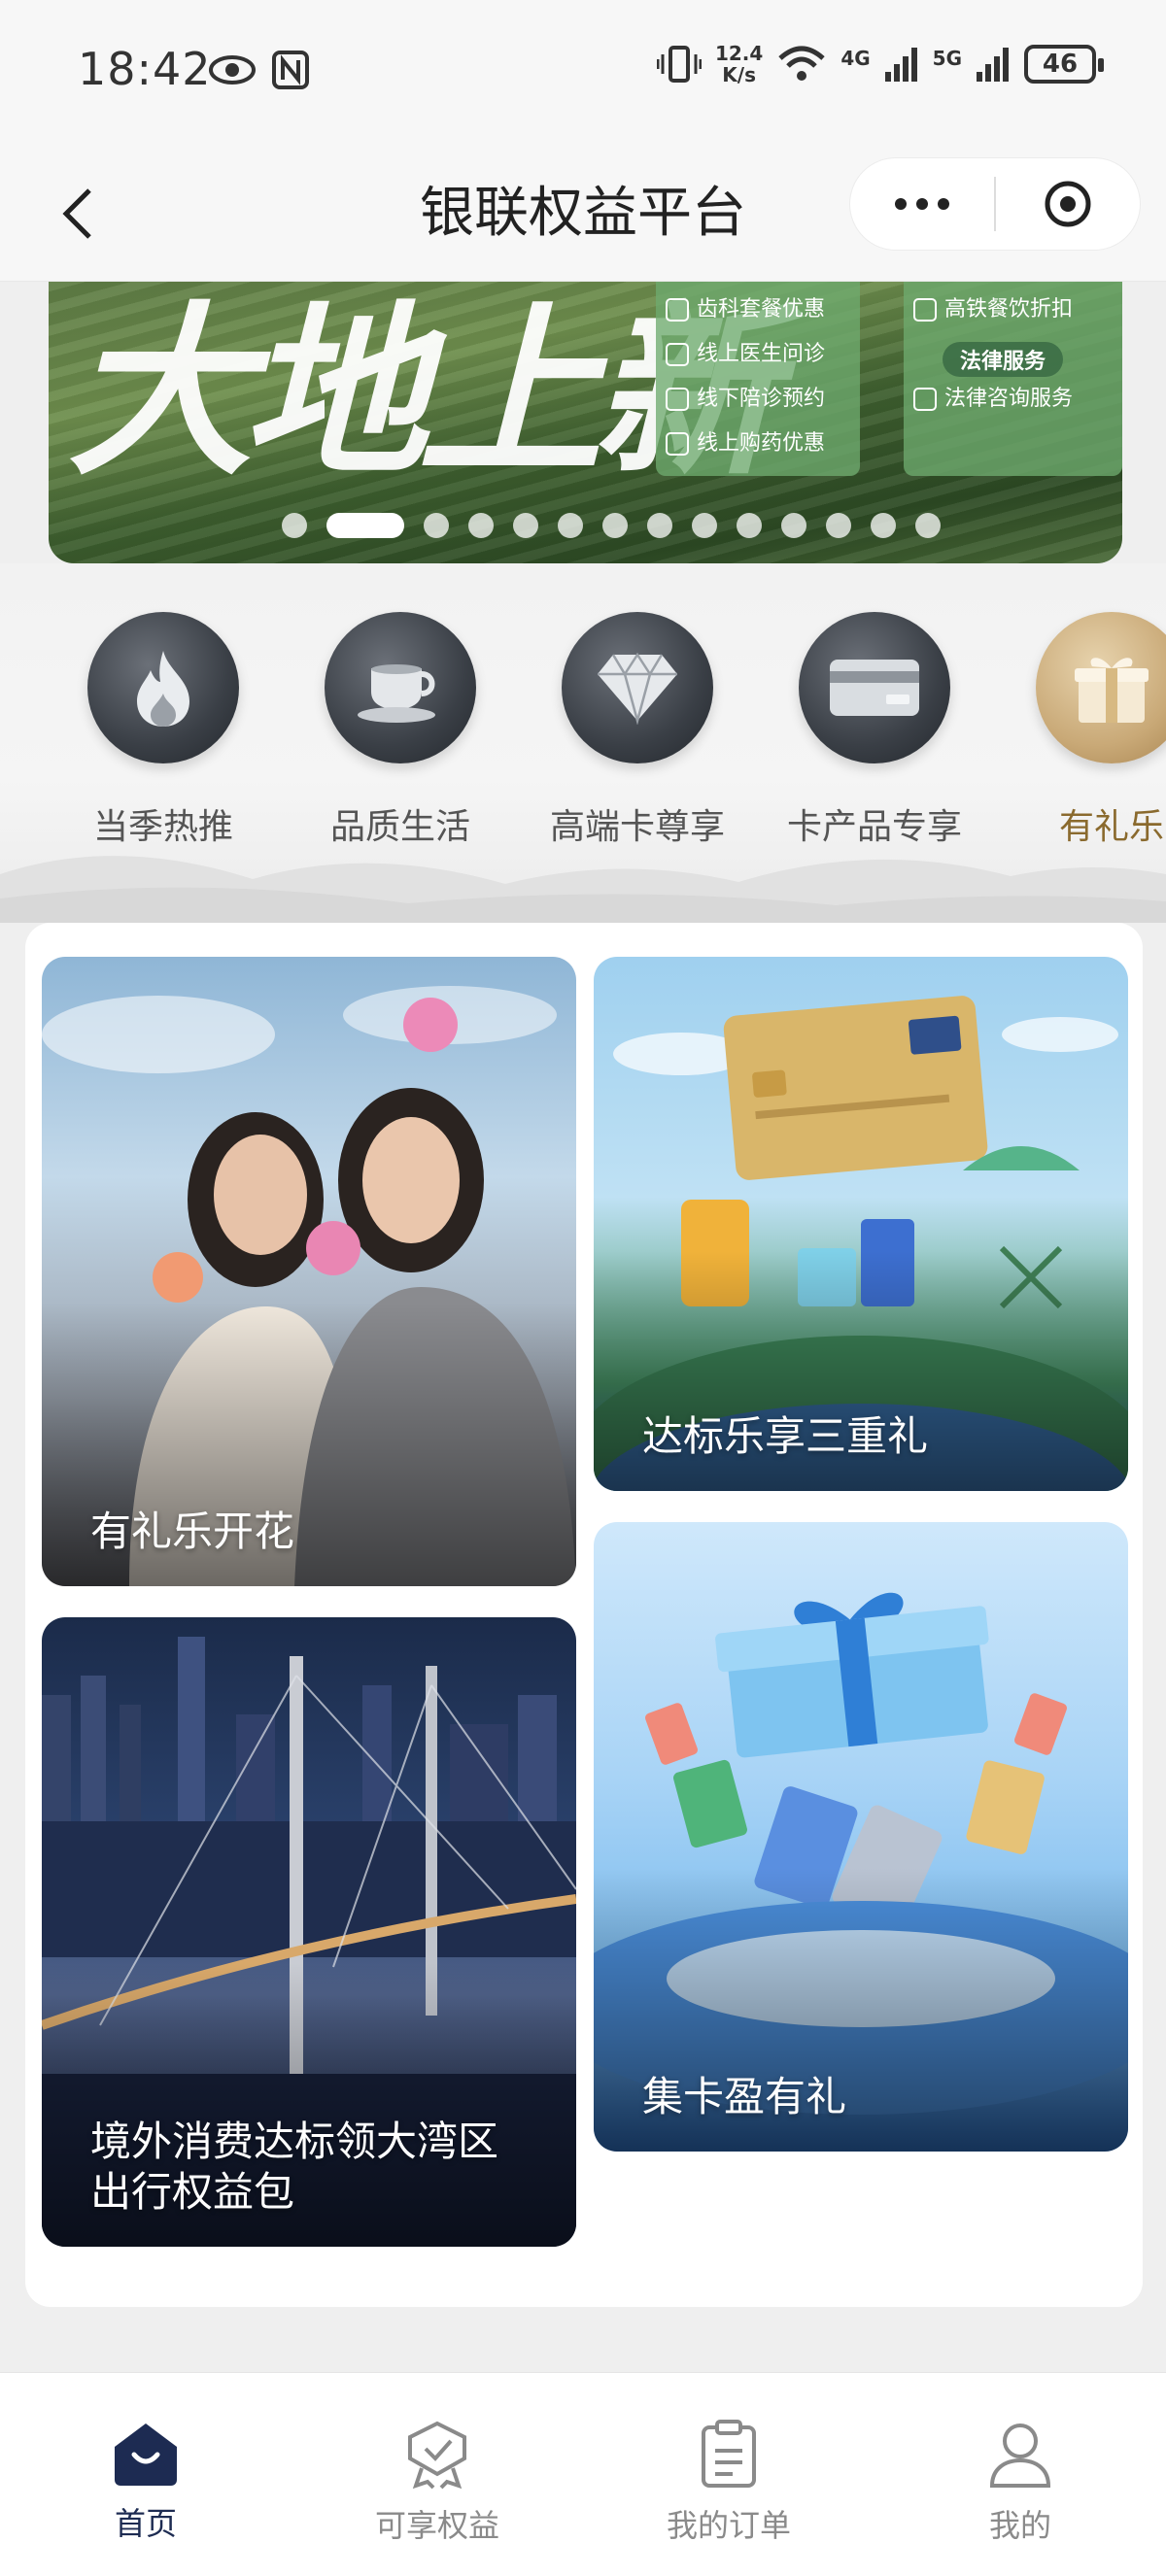 This screenshot has width=1166, height=2576. I want to click on more-dots-icon, so click(922, 204).